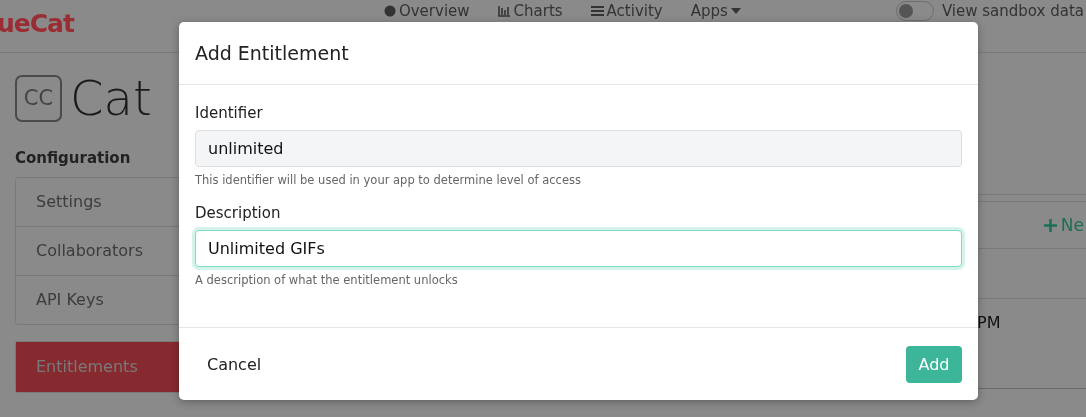  Describe the element at coordinates (989, 322) in the screenshot. I see `table-cell: PM` at that location.